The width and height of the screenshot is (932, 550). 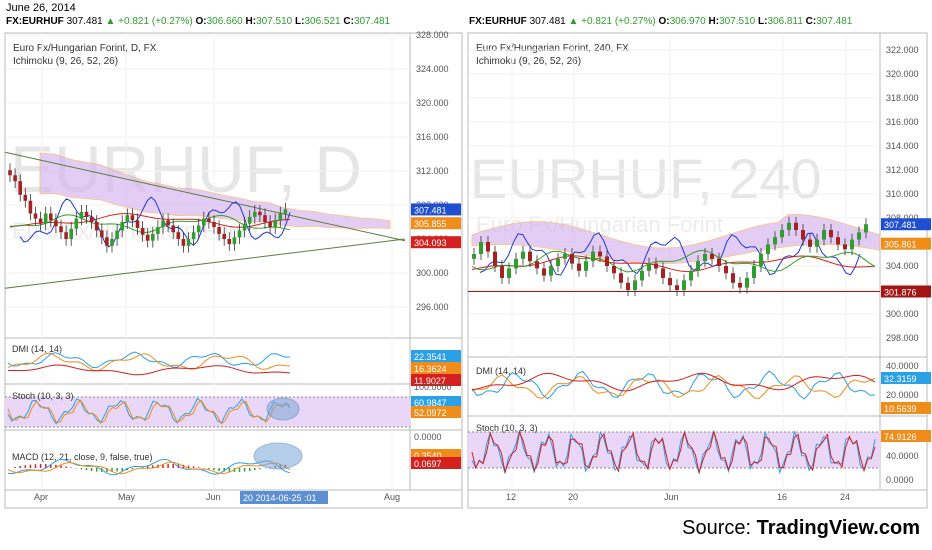 I want to click on left-indicator-label: Ichimoku (9, 26, 52, 26), so click(x=65, y=61).